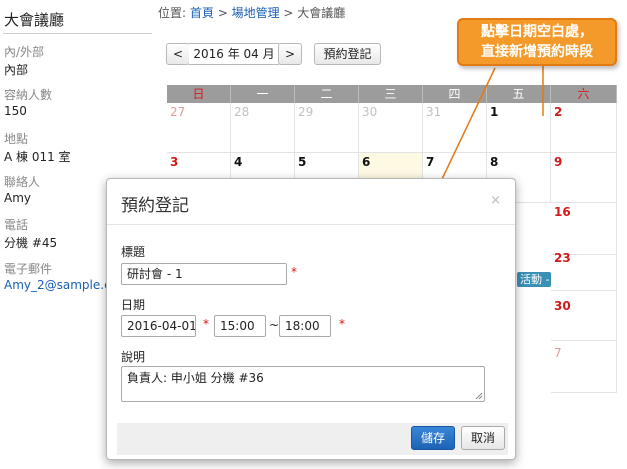  What do you see at coordinates (433, 438) in the screenshot?
I see `save-button: 儲存` at bounding box center [433, 438].